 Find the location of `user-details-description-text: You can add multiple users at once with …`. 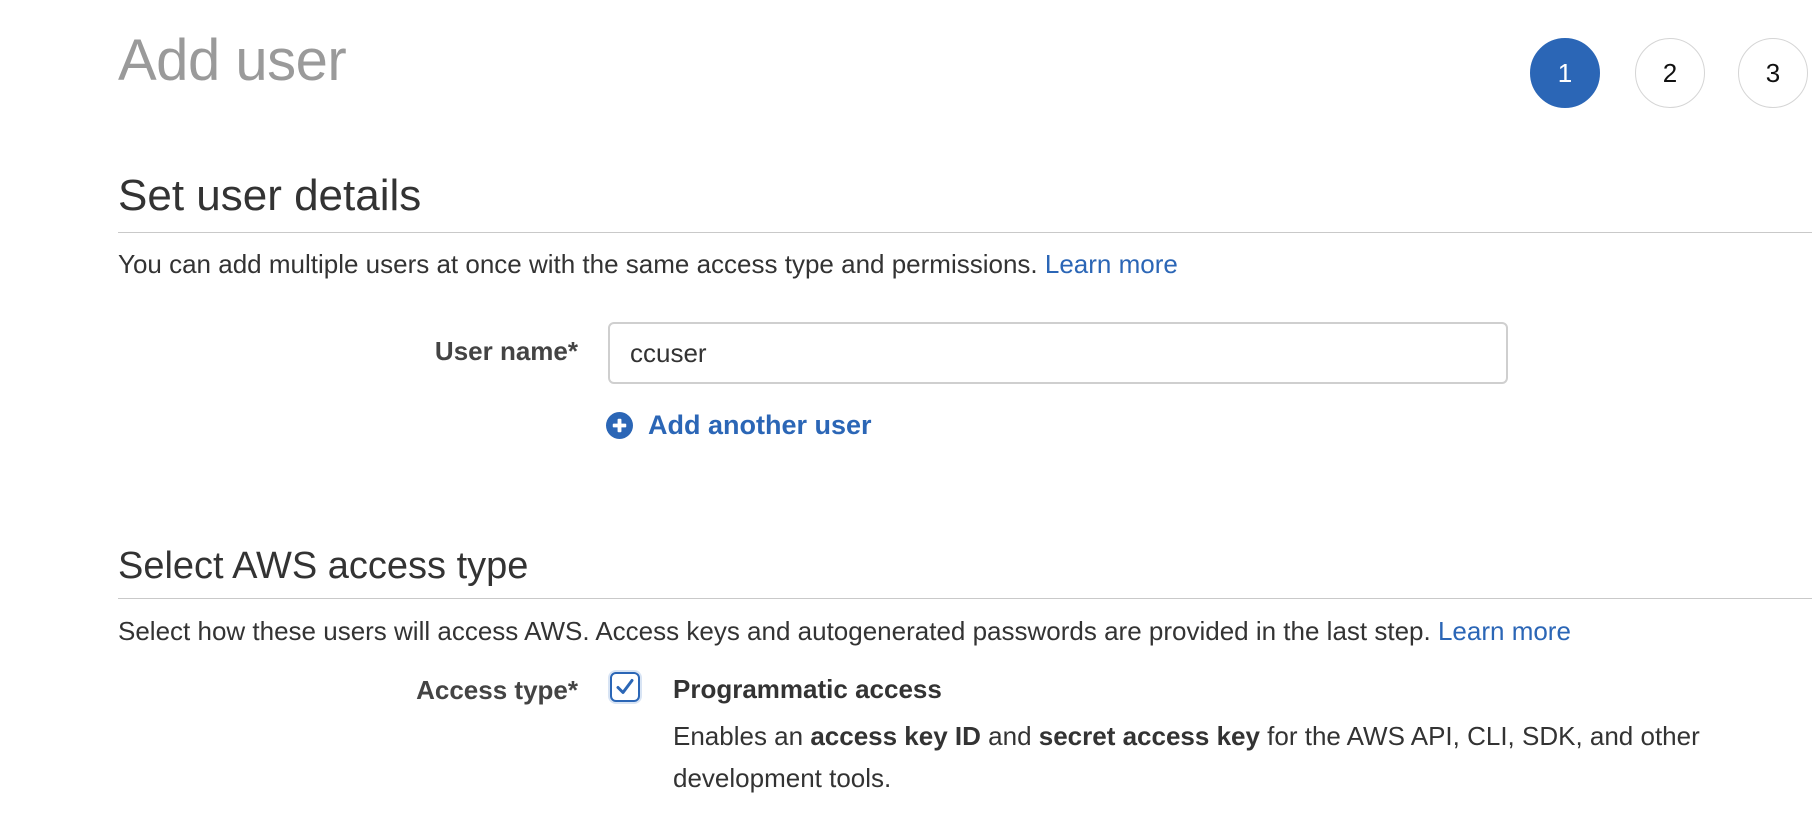

user-details-description-text: You can add multiple users at once with … is located at coordinates (578, 264).